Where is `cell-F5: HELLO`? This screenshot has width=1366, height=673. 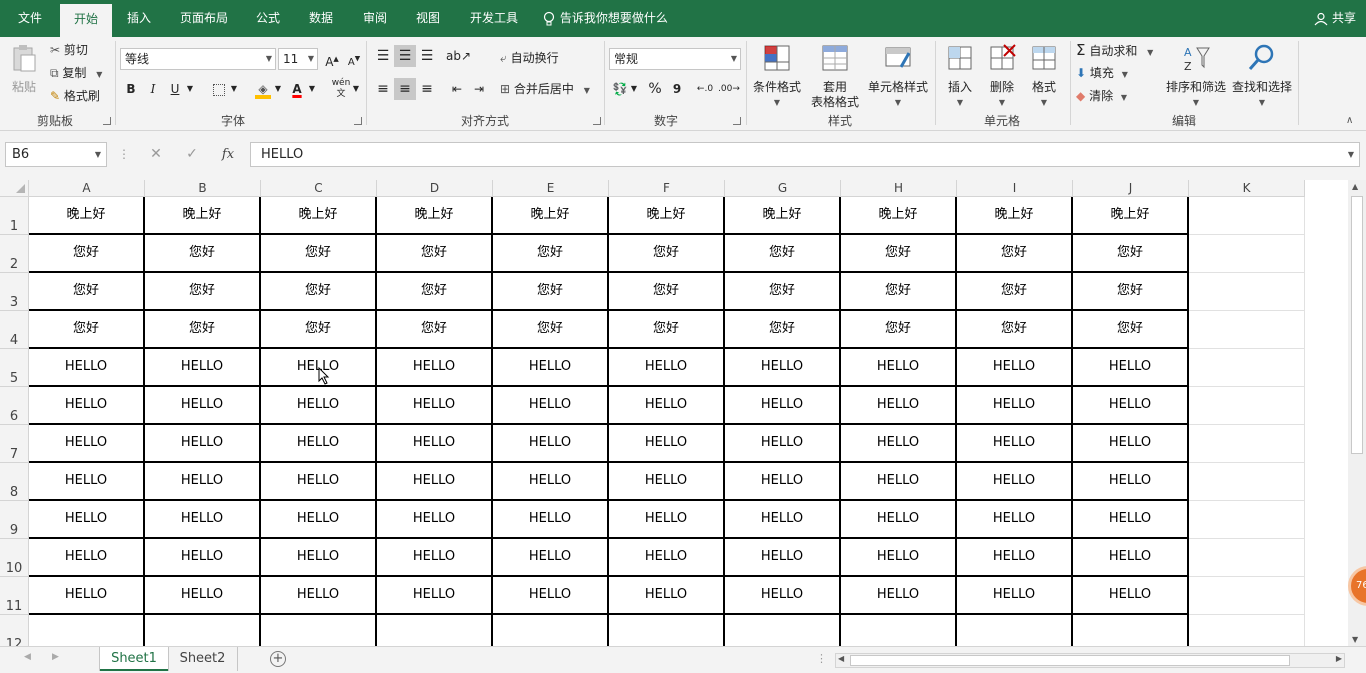
cell-F5: HELLO is located at coordinates (667, 368).